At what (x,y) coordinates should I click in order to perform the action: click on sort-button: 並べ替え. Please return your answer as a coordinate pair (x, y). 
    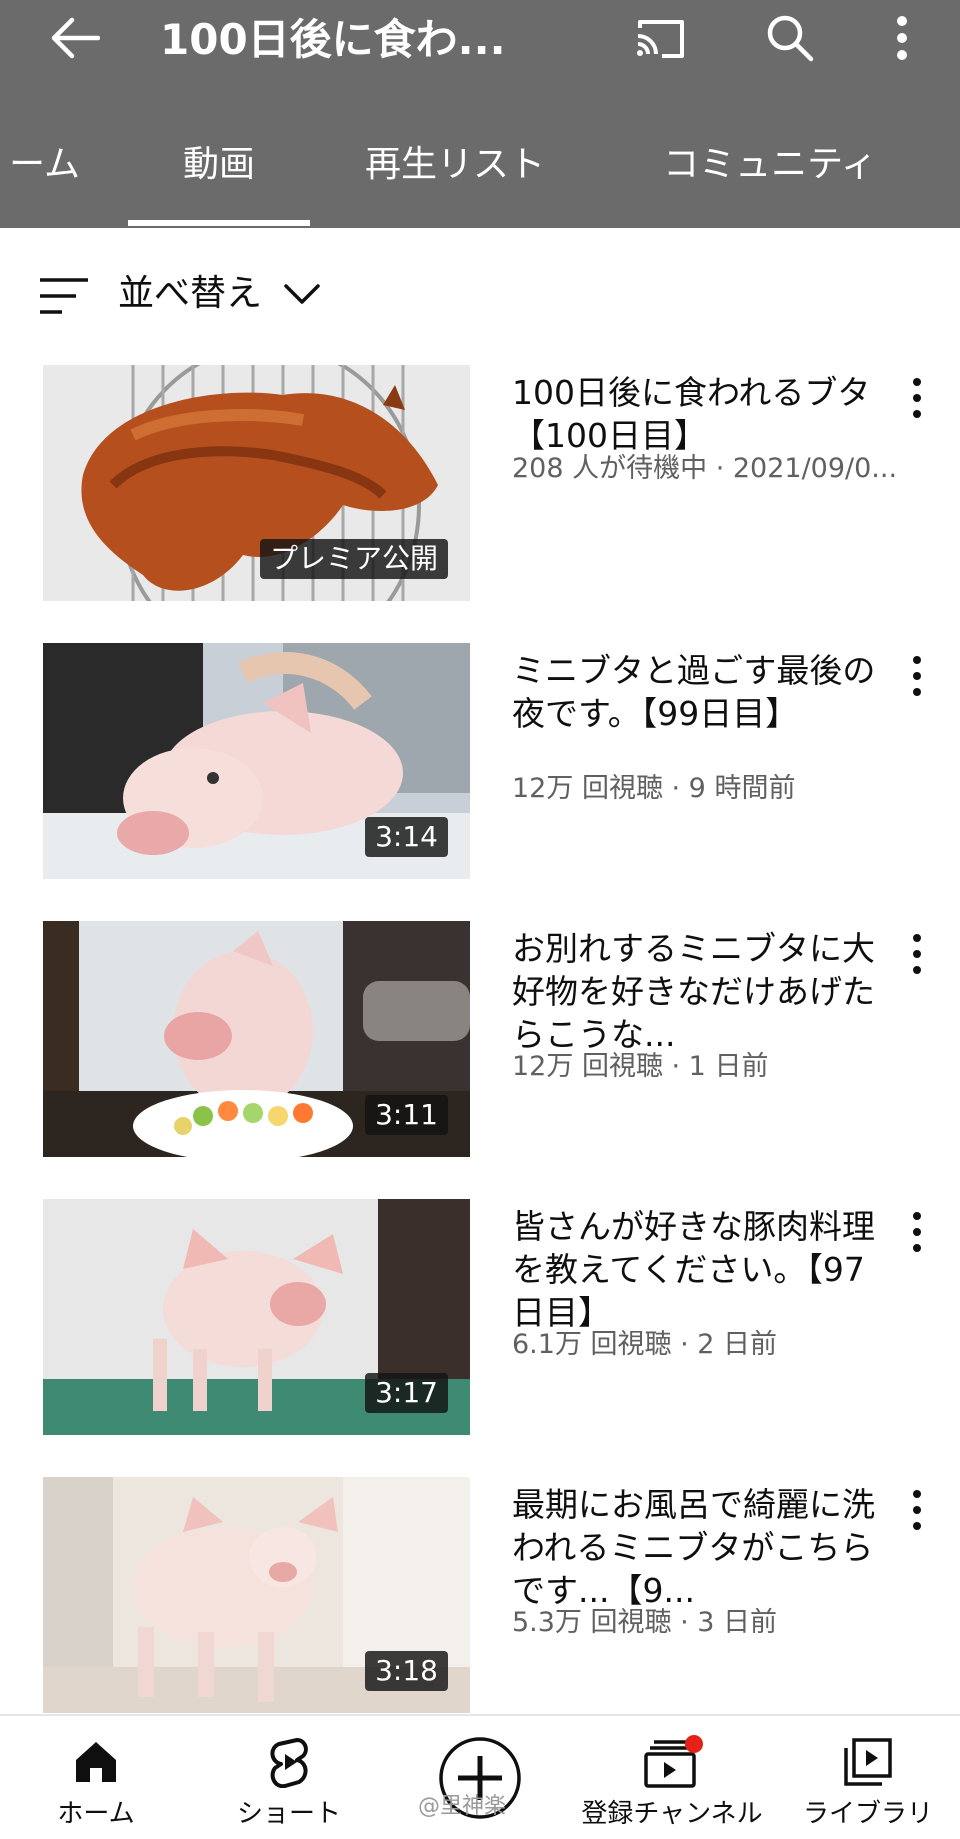
    Looking at the image, I should click on (480, 294).